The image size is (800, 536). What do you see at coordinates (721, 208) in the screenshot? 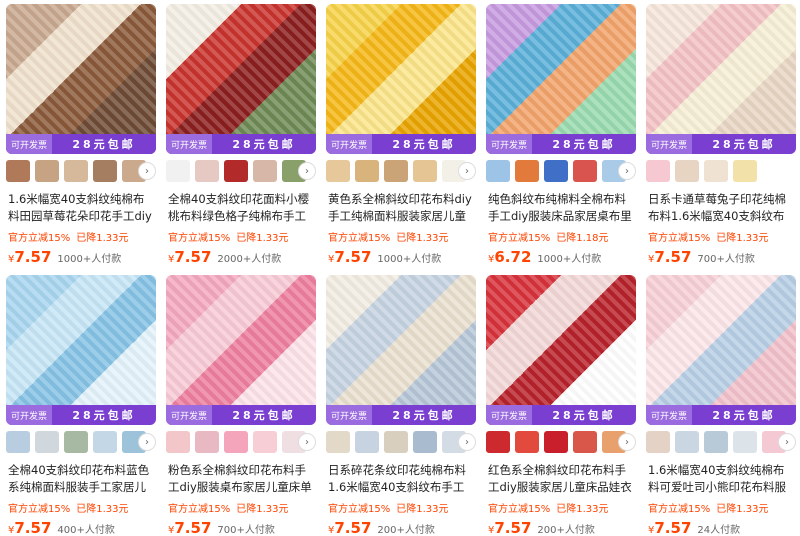
I see `product-title: 日系卡通草莓兔子印花纯棉布料1.6米幅宽40支斜纹布服装床` at bounding box center [721, 208].